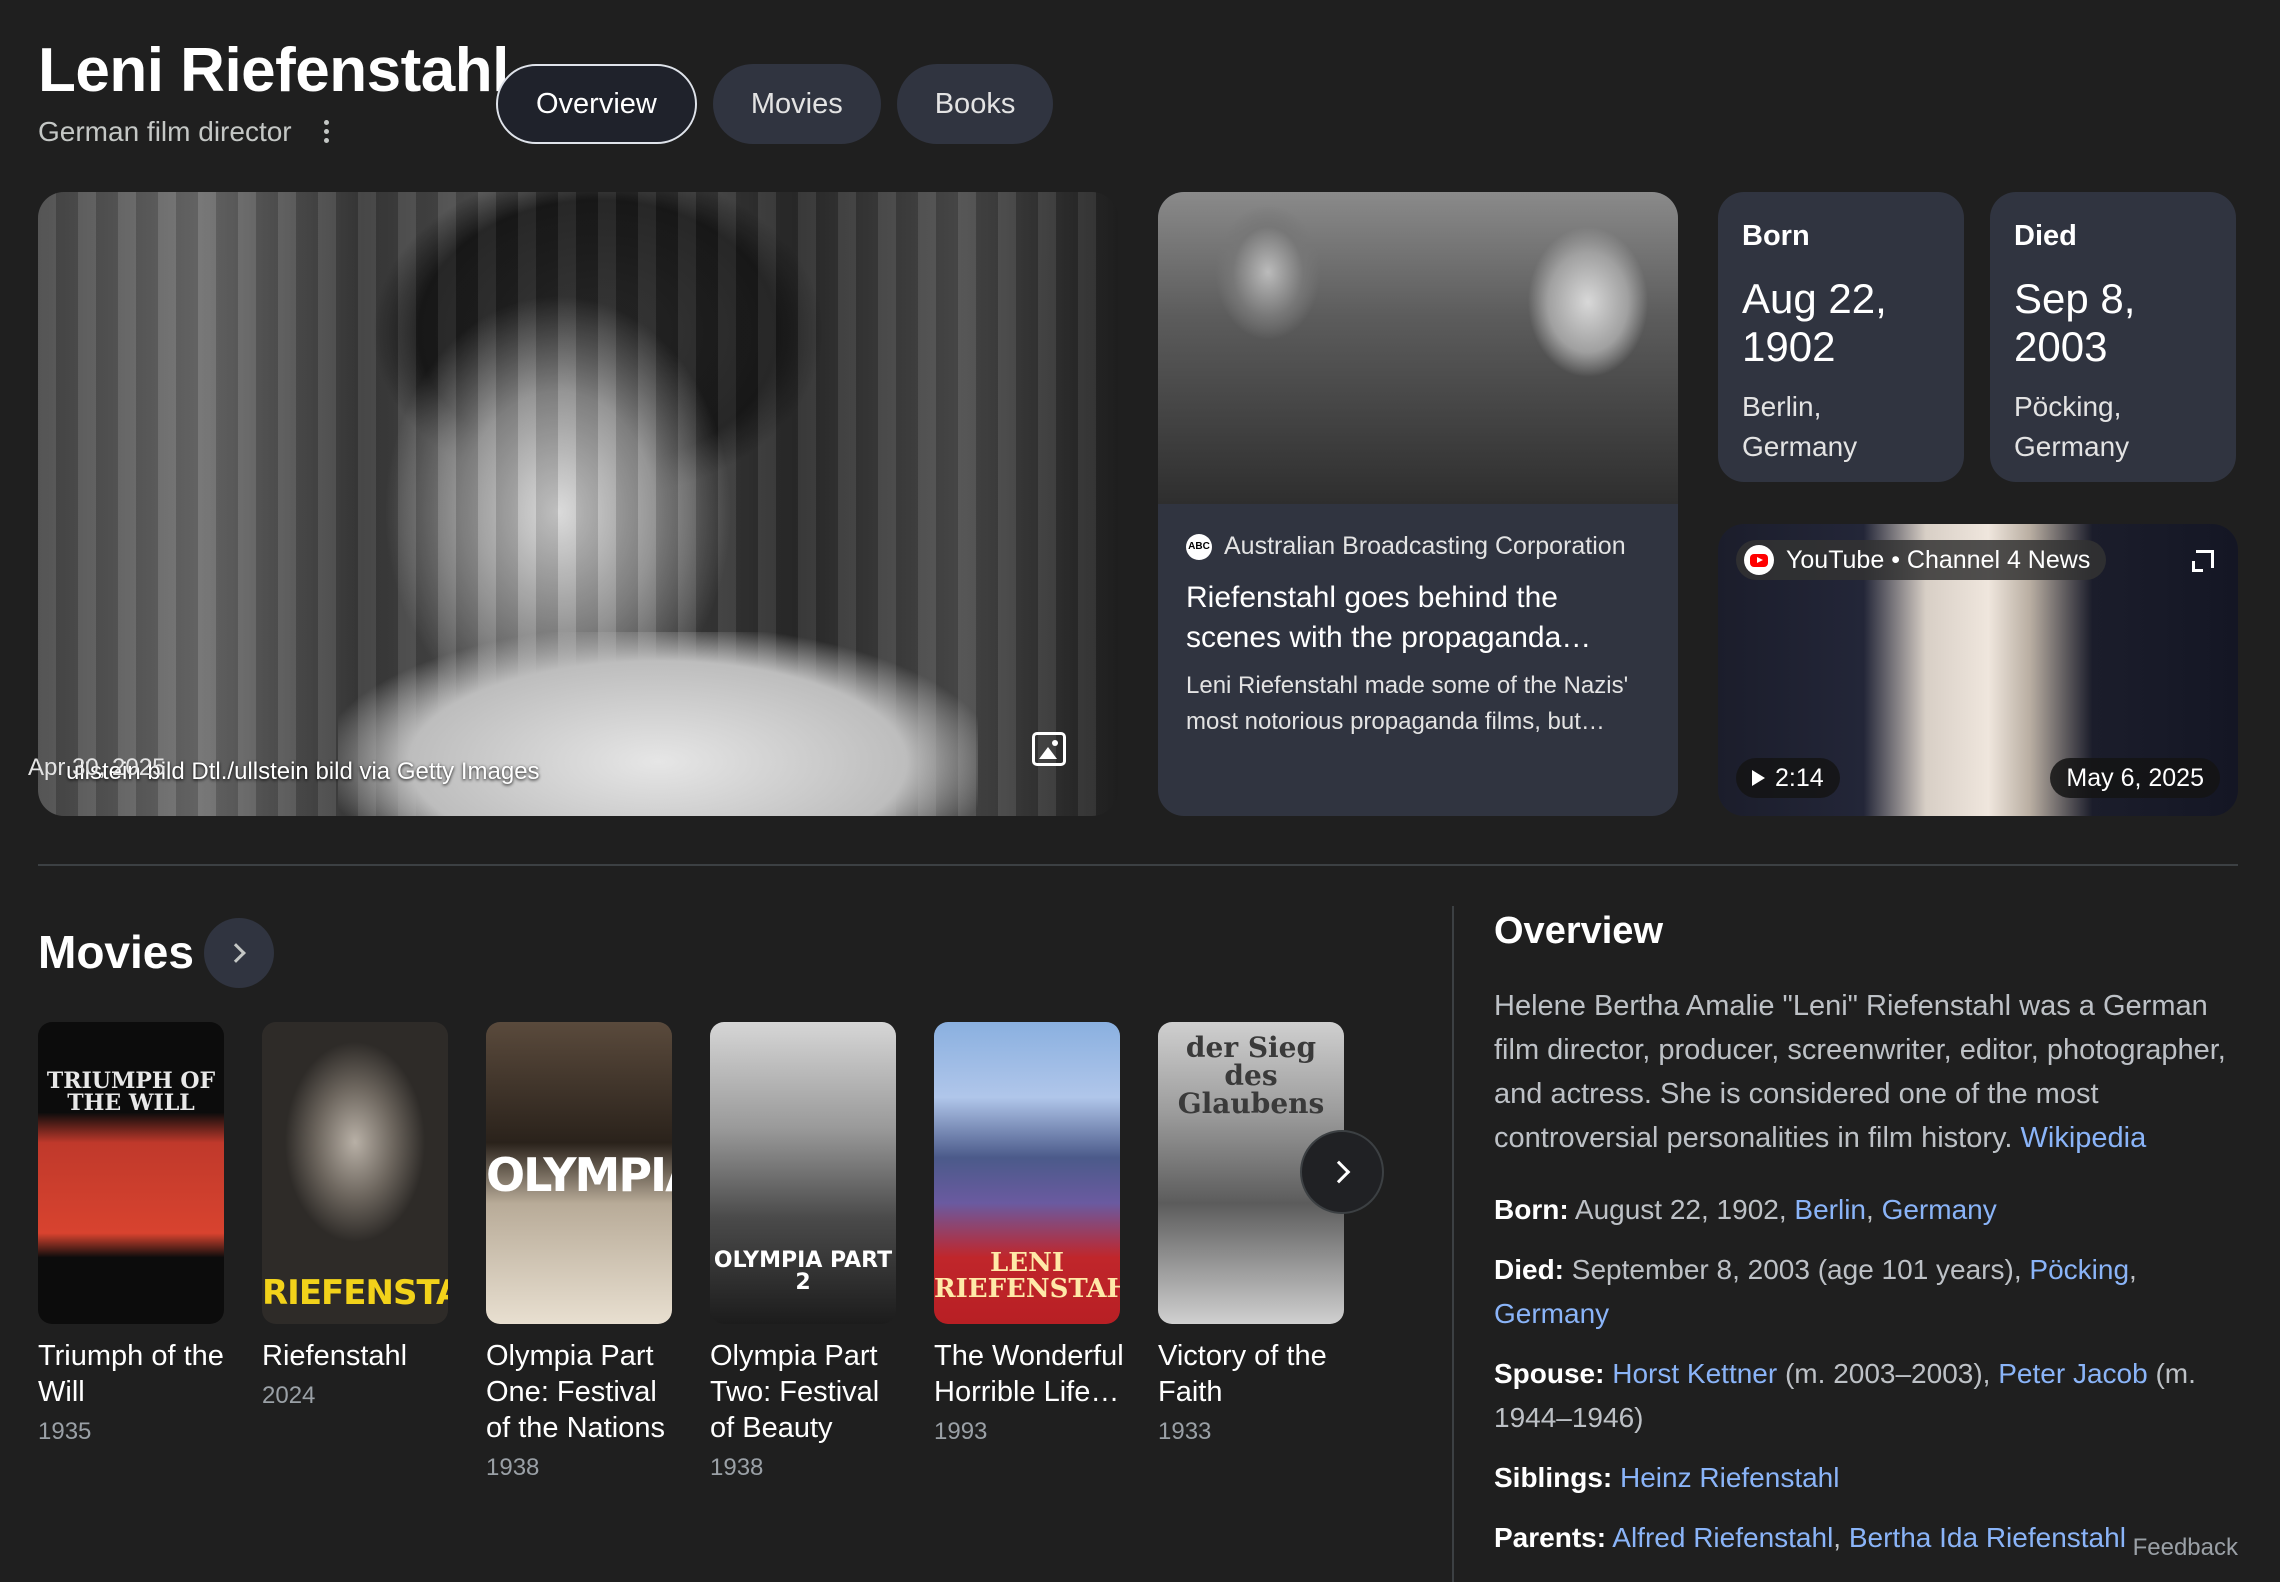 The image size is (2280, 1582). Describe the element at coordinates (1531, 1209) in the screenshot. I see `fact-label: Born:` at that location.